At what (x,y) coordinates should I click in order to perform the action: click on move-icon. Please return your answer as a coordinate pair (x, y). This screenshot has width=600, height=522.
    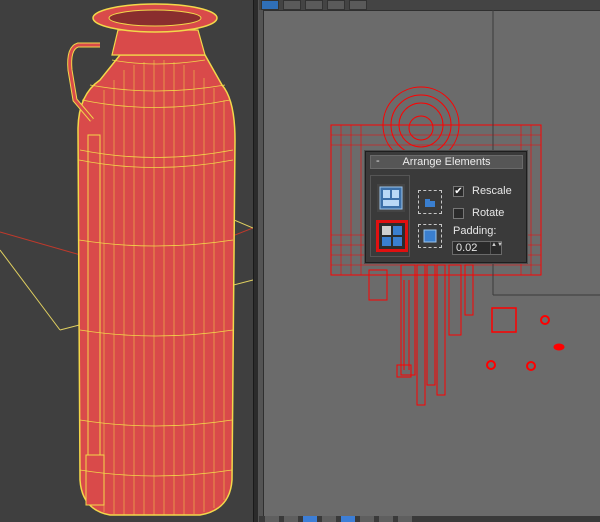
    Looking at the image, I should click on (336, 5).